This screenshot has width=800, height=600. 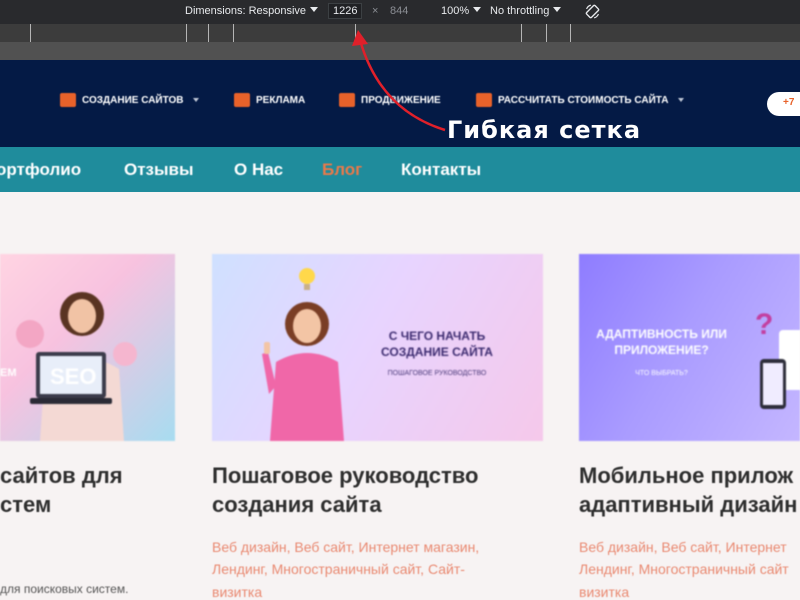 What do you see at coordinates (133, 100) in the screenshot?
I see `nav-label: СОЗДАНИЕ САЙТОВ` at bounding box center [133, 100].